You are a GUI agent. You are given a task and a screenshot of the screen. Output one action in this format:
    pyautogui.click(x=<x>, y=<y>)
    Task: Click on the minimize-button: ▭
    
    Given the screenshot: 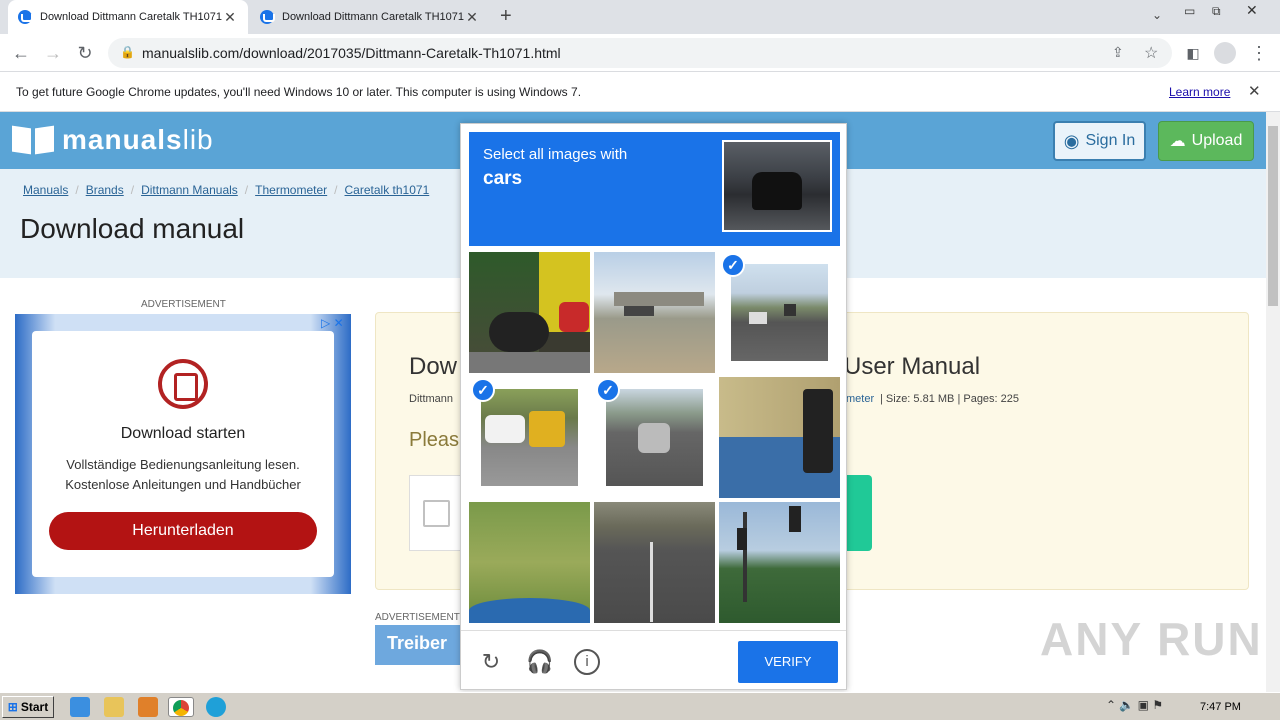 What is the action you would take?
    pyautogui.click(x=1189, y=11)
    